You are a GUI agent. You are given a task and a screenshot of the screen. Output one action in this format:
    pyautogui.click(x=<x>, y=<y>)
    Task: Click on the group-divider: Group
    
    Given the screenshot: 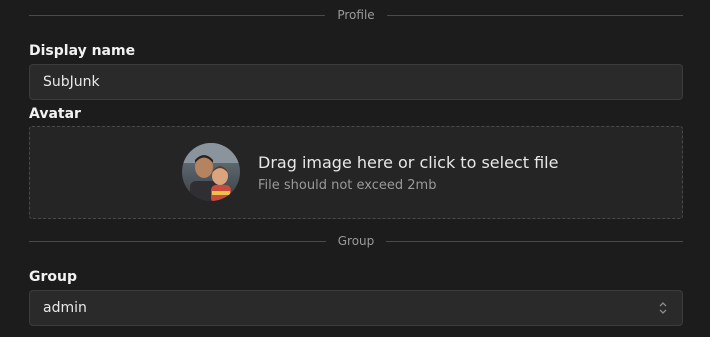 What is the action you would take?
    pyautogui.click(x=356, y=241)
    